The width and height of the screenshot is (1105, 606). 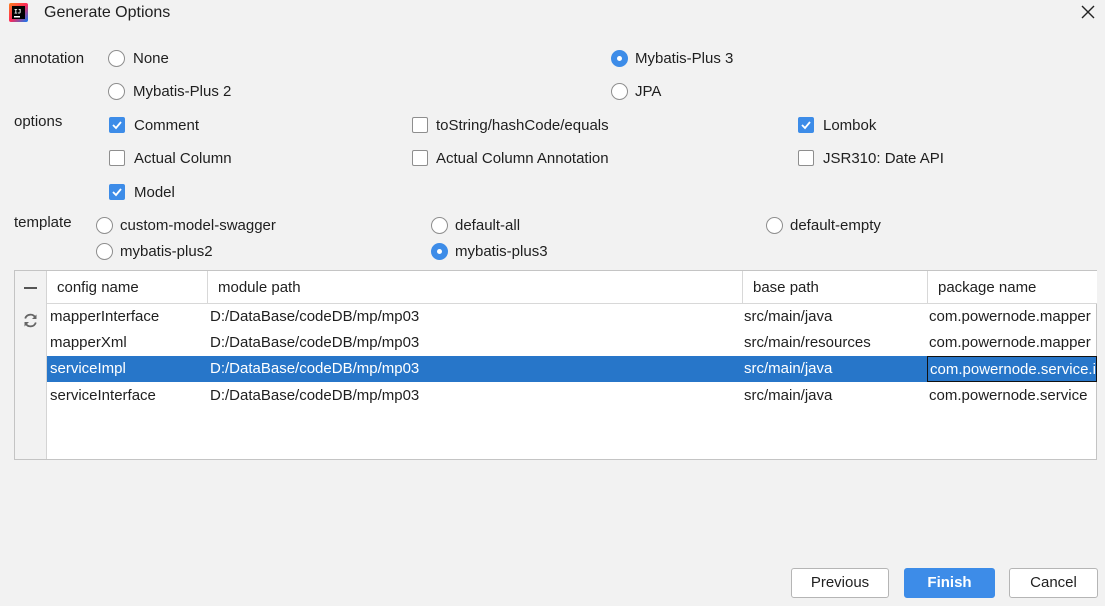 What do you see at coordinates (30, 320) in the screenshot?
I see `refresh-icon` at bounding box center [30, 320].